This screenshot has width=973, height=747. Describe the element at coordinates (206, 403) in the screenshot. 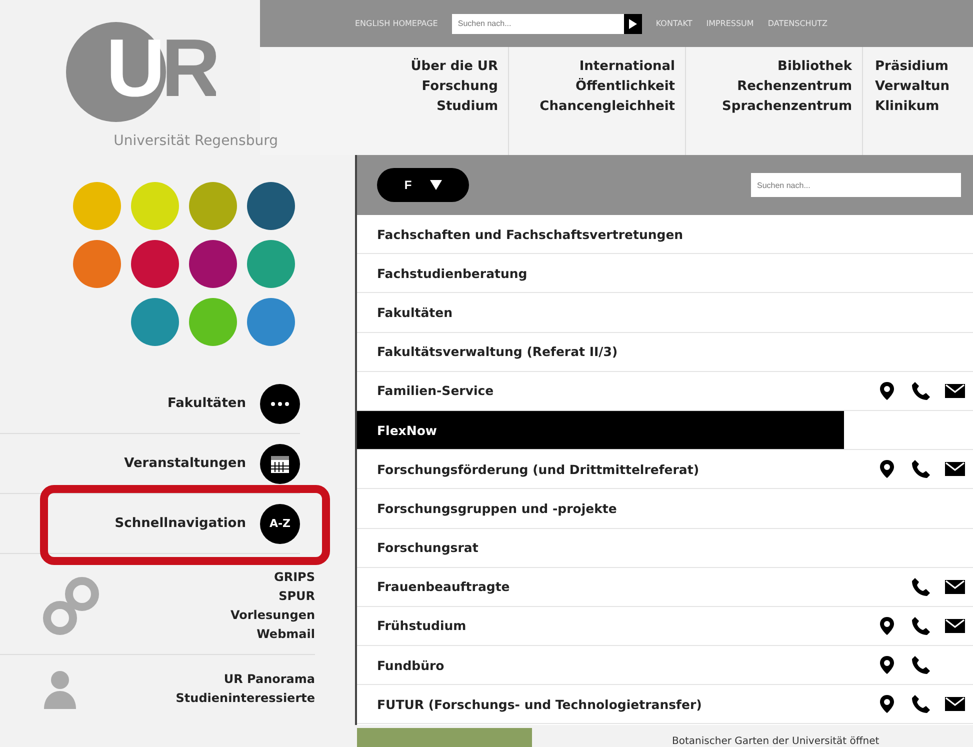

I see `side-menu-link: Fakultäten` at that location.